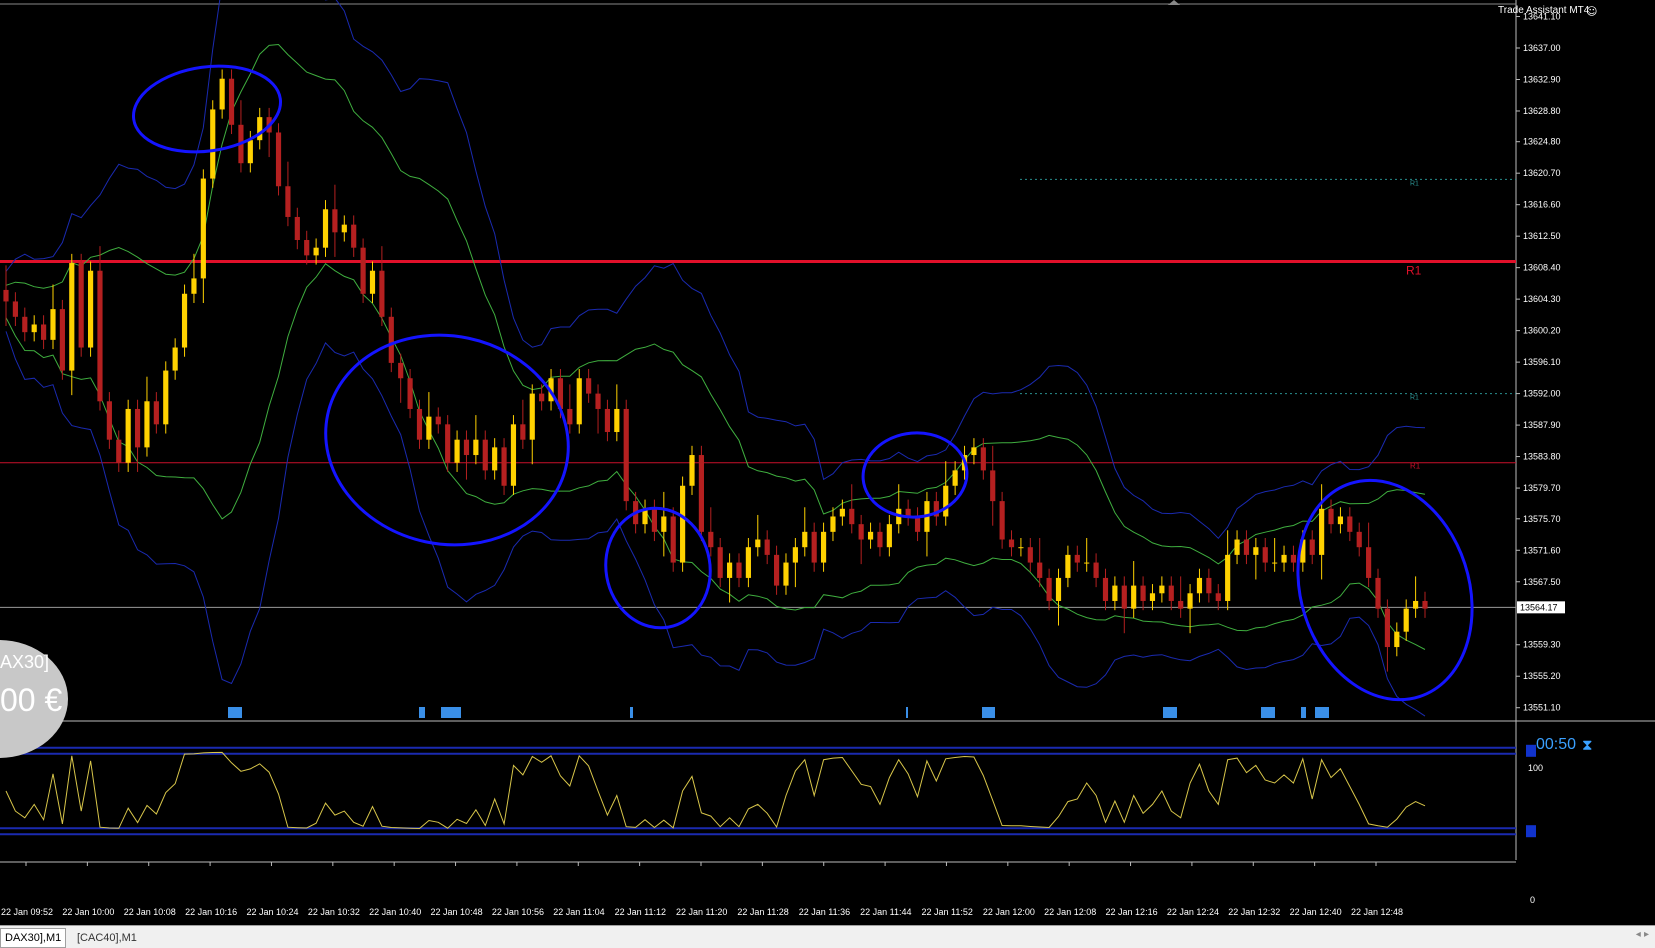  What do you see at coordinates (1542, 79) in the screenshot?
I see `price-tick-label: 13632.90` at bounding box center [1542, 79].